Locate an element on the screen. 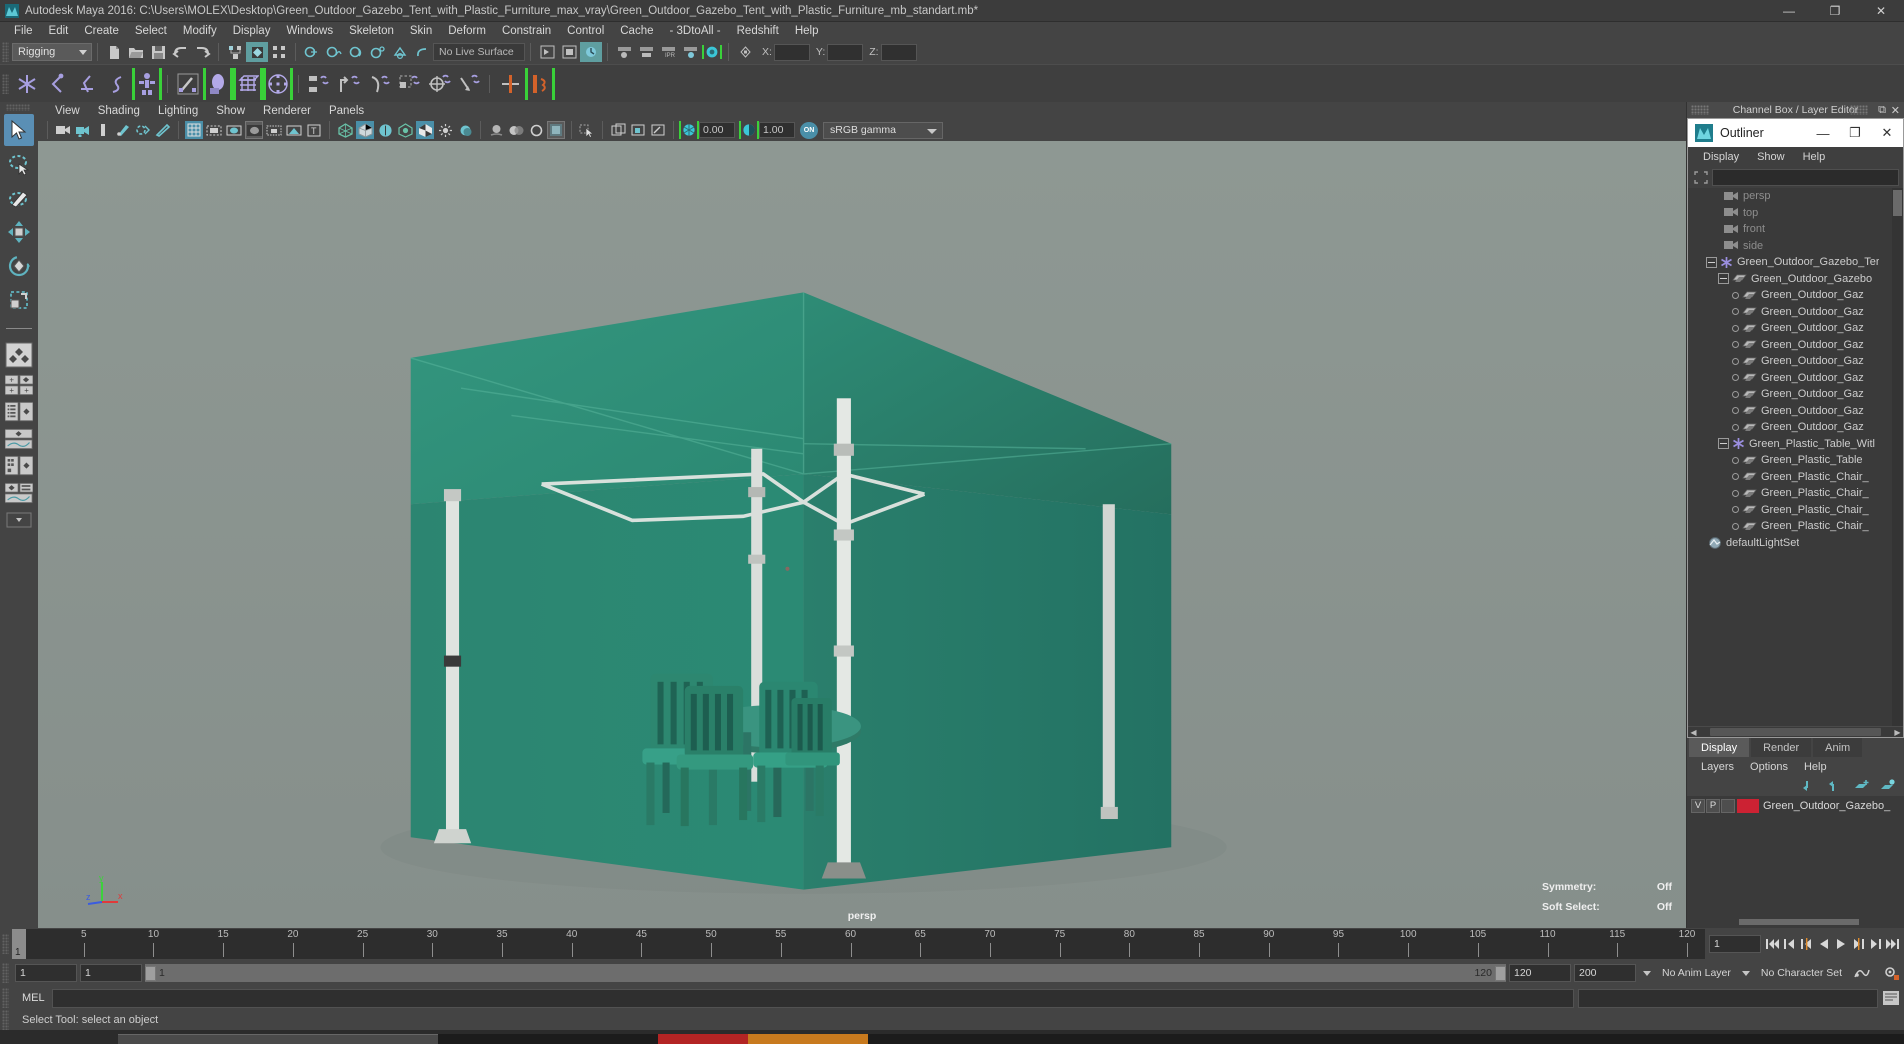  motion-blur-icon is located at coordinates (516, 130).